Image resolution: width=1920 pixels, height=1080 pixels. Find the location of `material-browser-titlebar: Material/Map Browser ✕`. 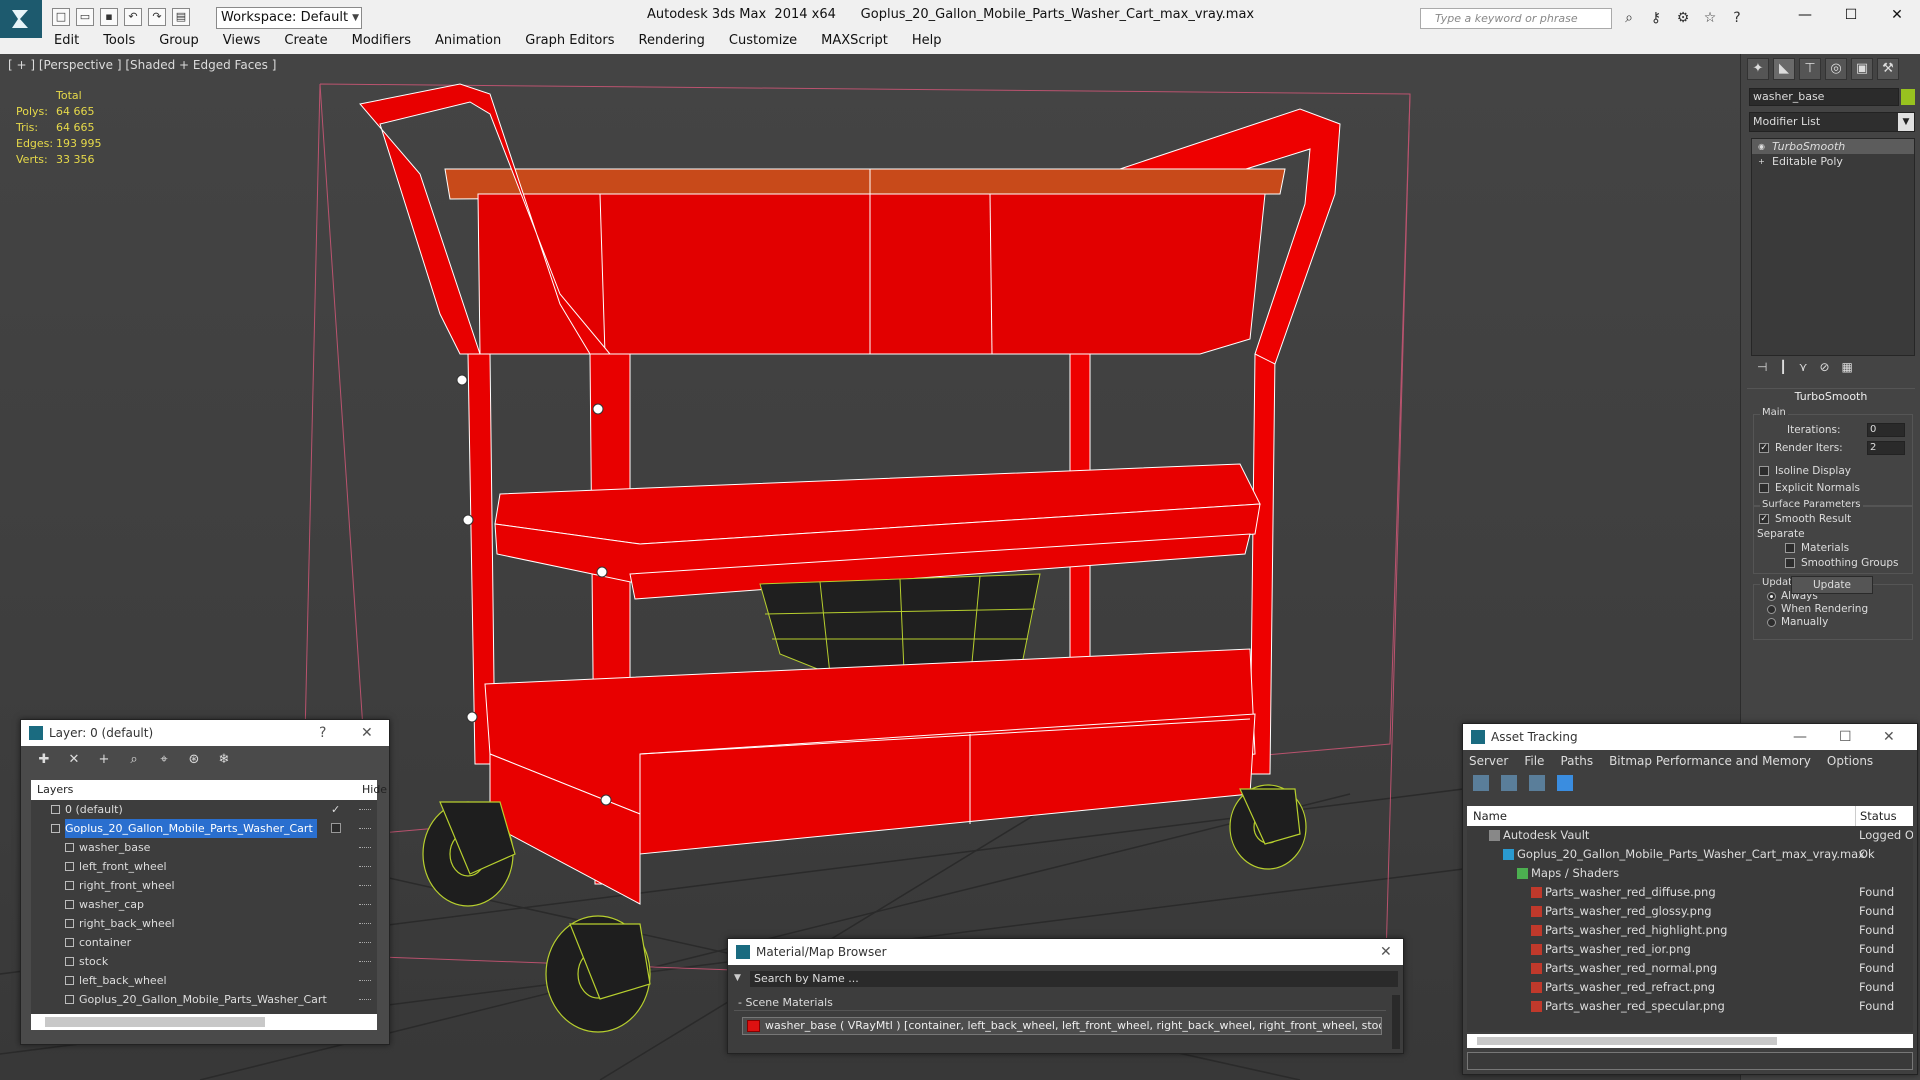

material-browser-titlebar: Material/Map Browser ✕ is located at coordinates (1065, 952).